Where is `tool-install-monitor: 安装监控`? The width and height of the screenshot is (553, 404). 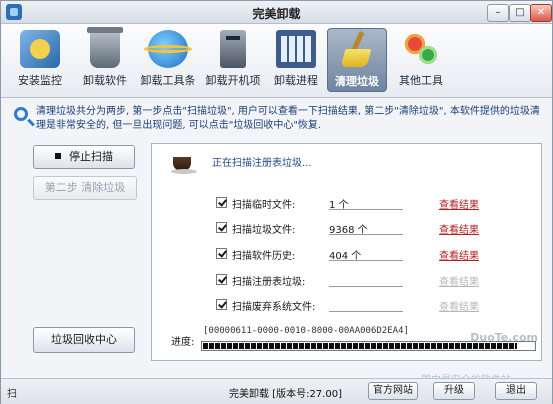 tool-install-monitor: 安装监控 is located at coordinates (40, 60).